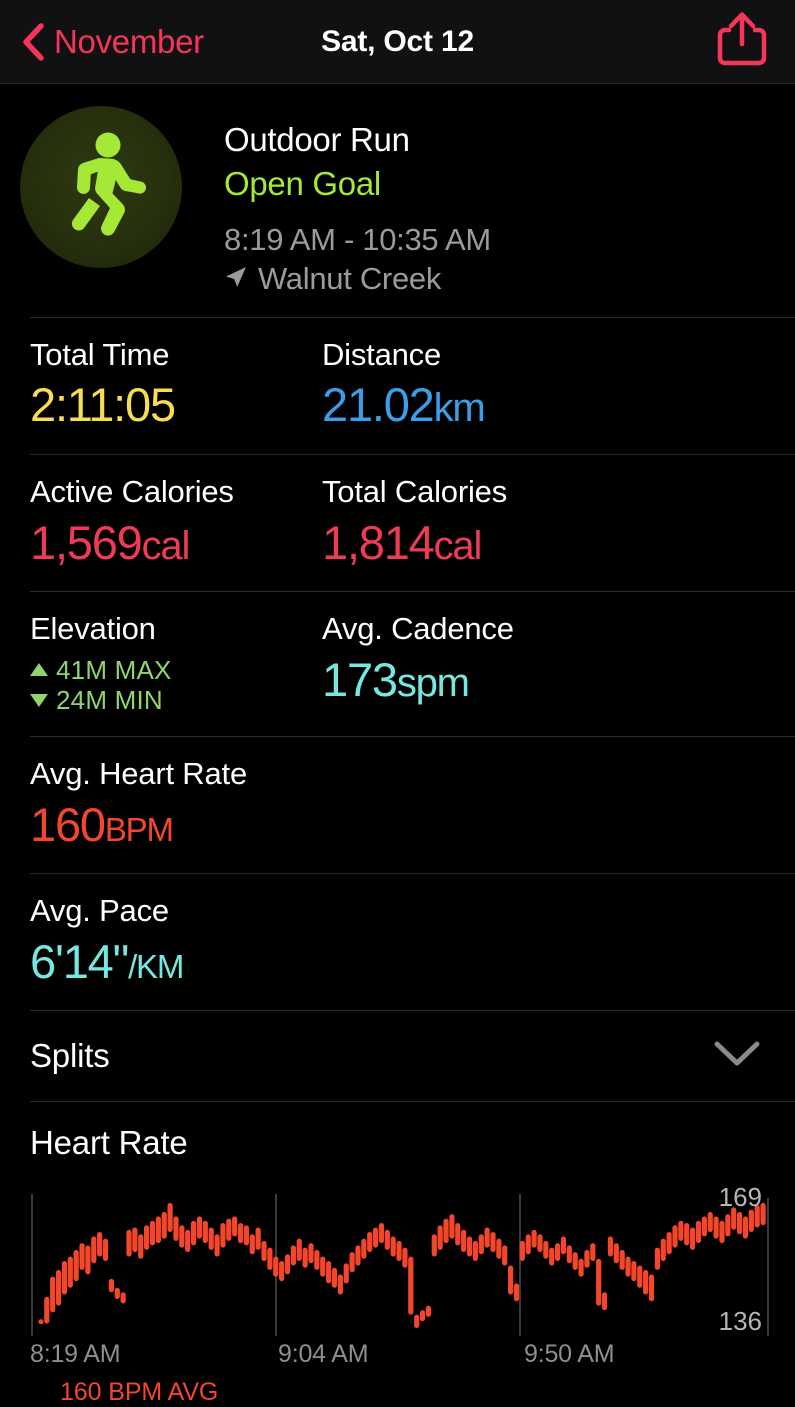 The image size is (795, 1407). I want to click on stat-unit: km, so click(459, 408).